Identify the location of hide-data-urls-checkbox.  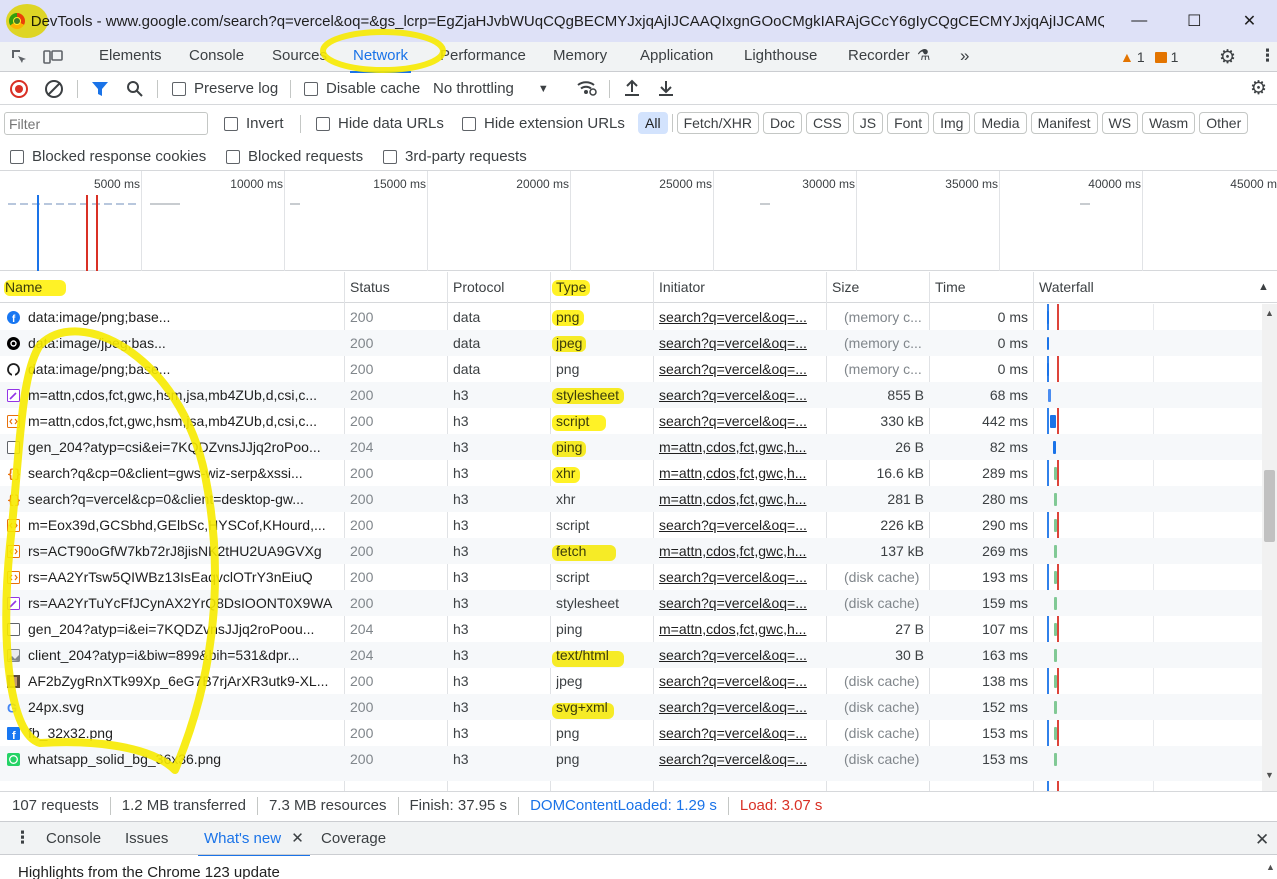
(323, 123).